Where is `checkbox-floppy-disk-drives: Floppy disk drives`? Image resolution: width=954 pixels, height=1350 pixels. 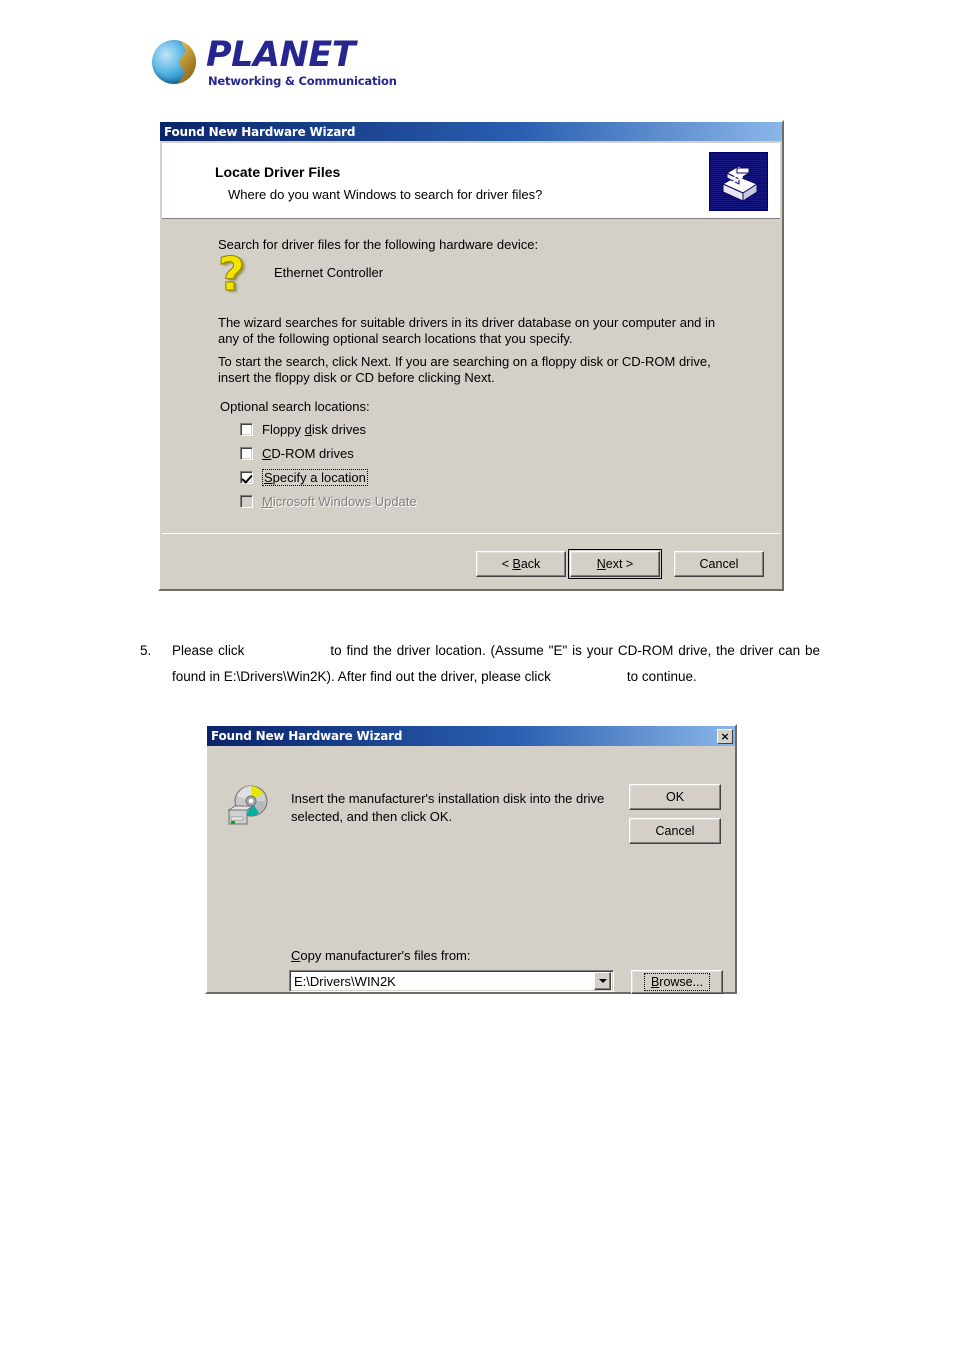
checkbox-floppy-disk-drives: Floppy disk drives is located at coordinates (303, 429).